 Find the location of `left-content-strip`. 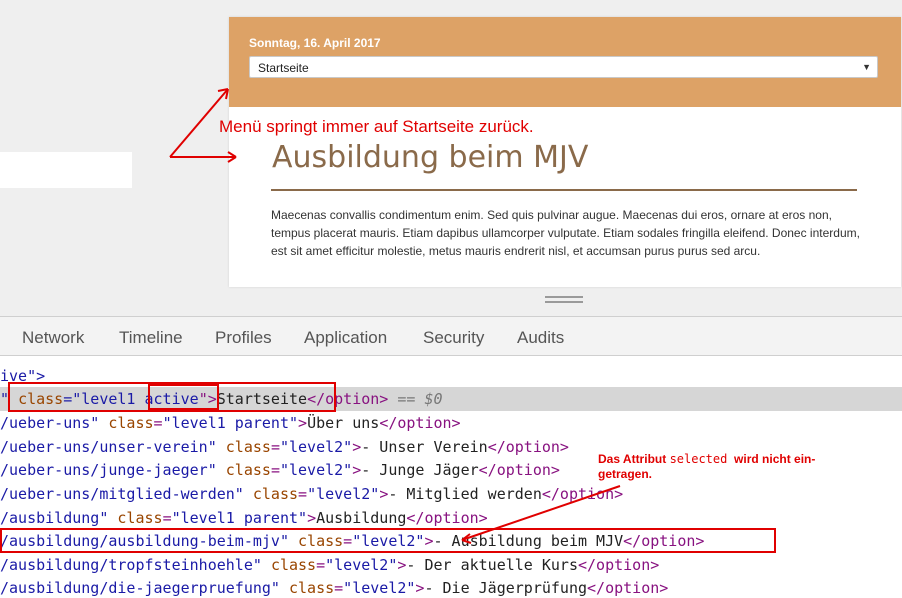

left-content-strip is located at coordinates (66, 170).